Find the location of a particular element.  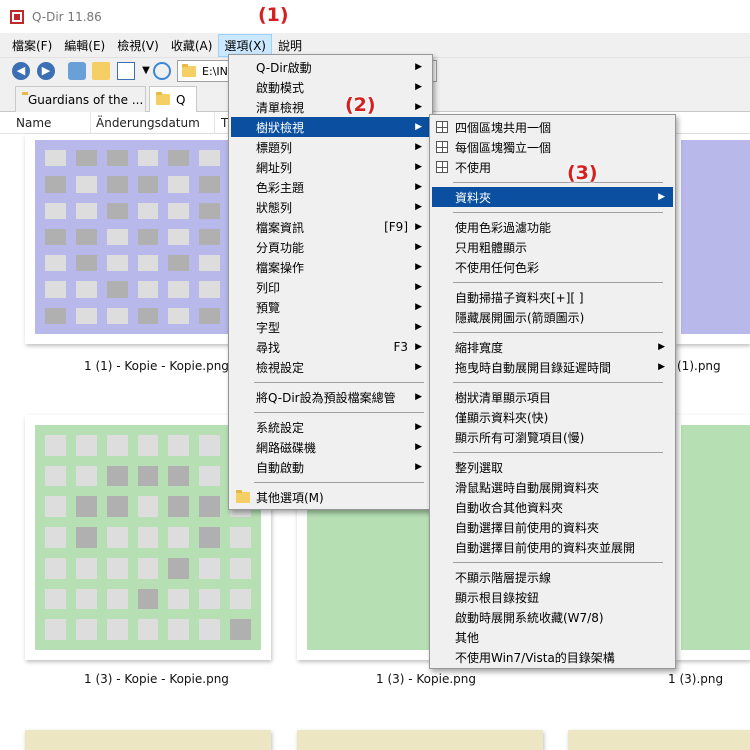

menu-item-other: 其他 is located at coordinates (552, 637).